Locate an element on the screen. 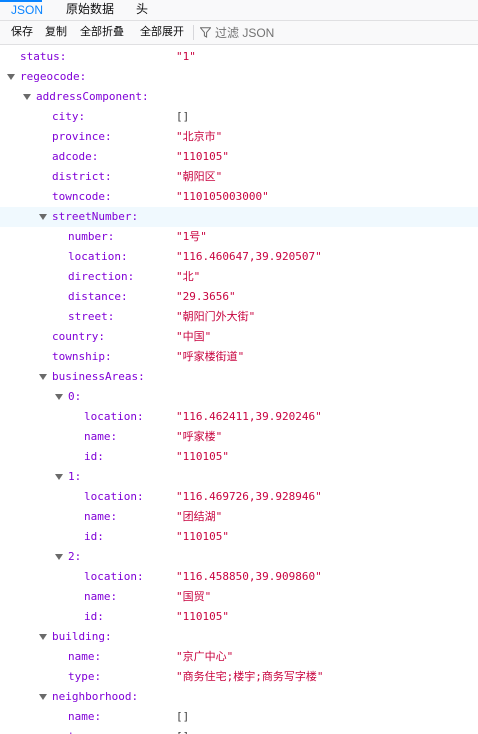 This screenshot has height=734, width=478. json-tree-row: number: "1号" is located at coordinates (239, 237).